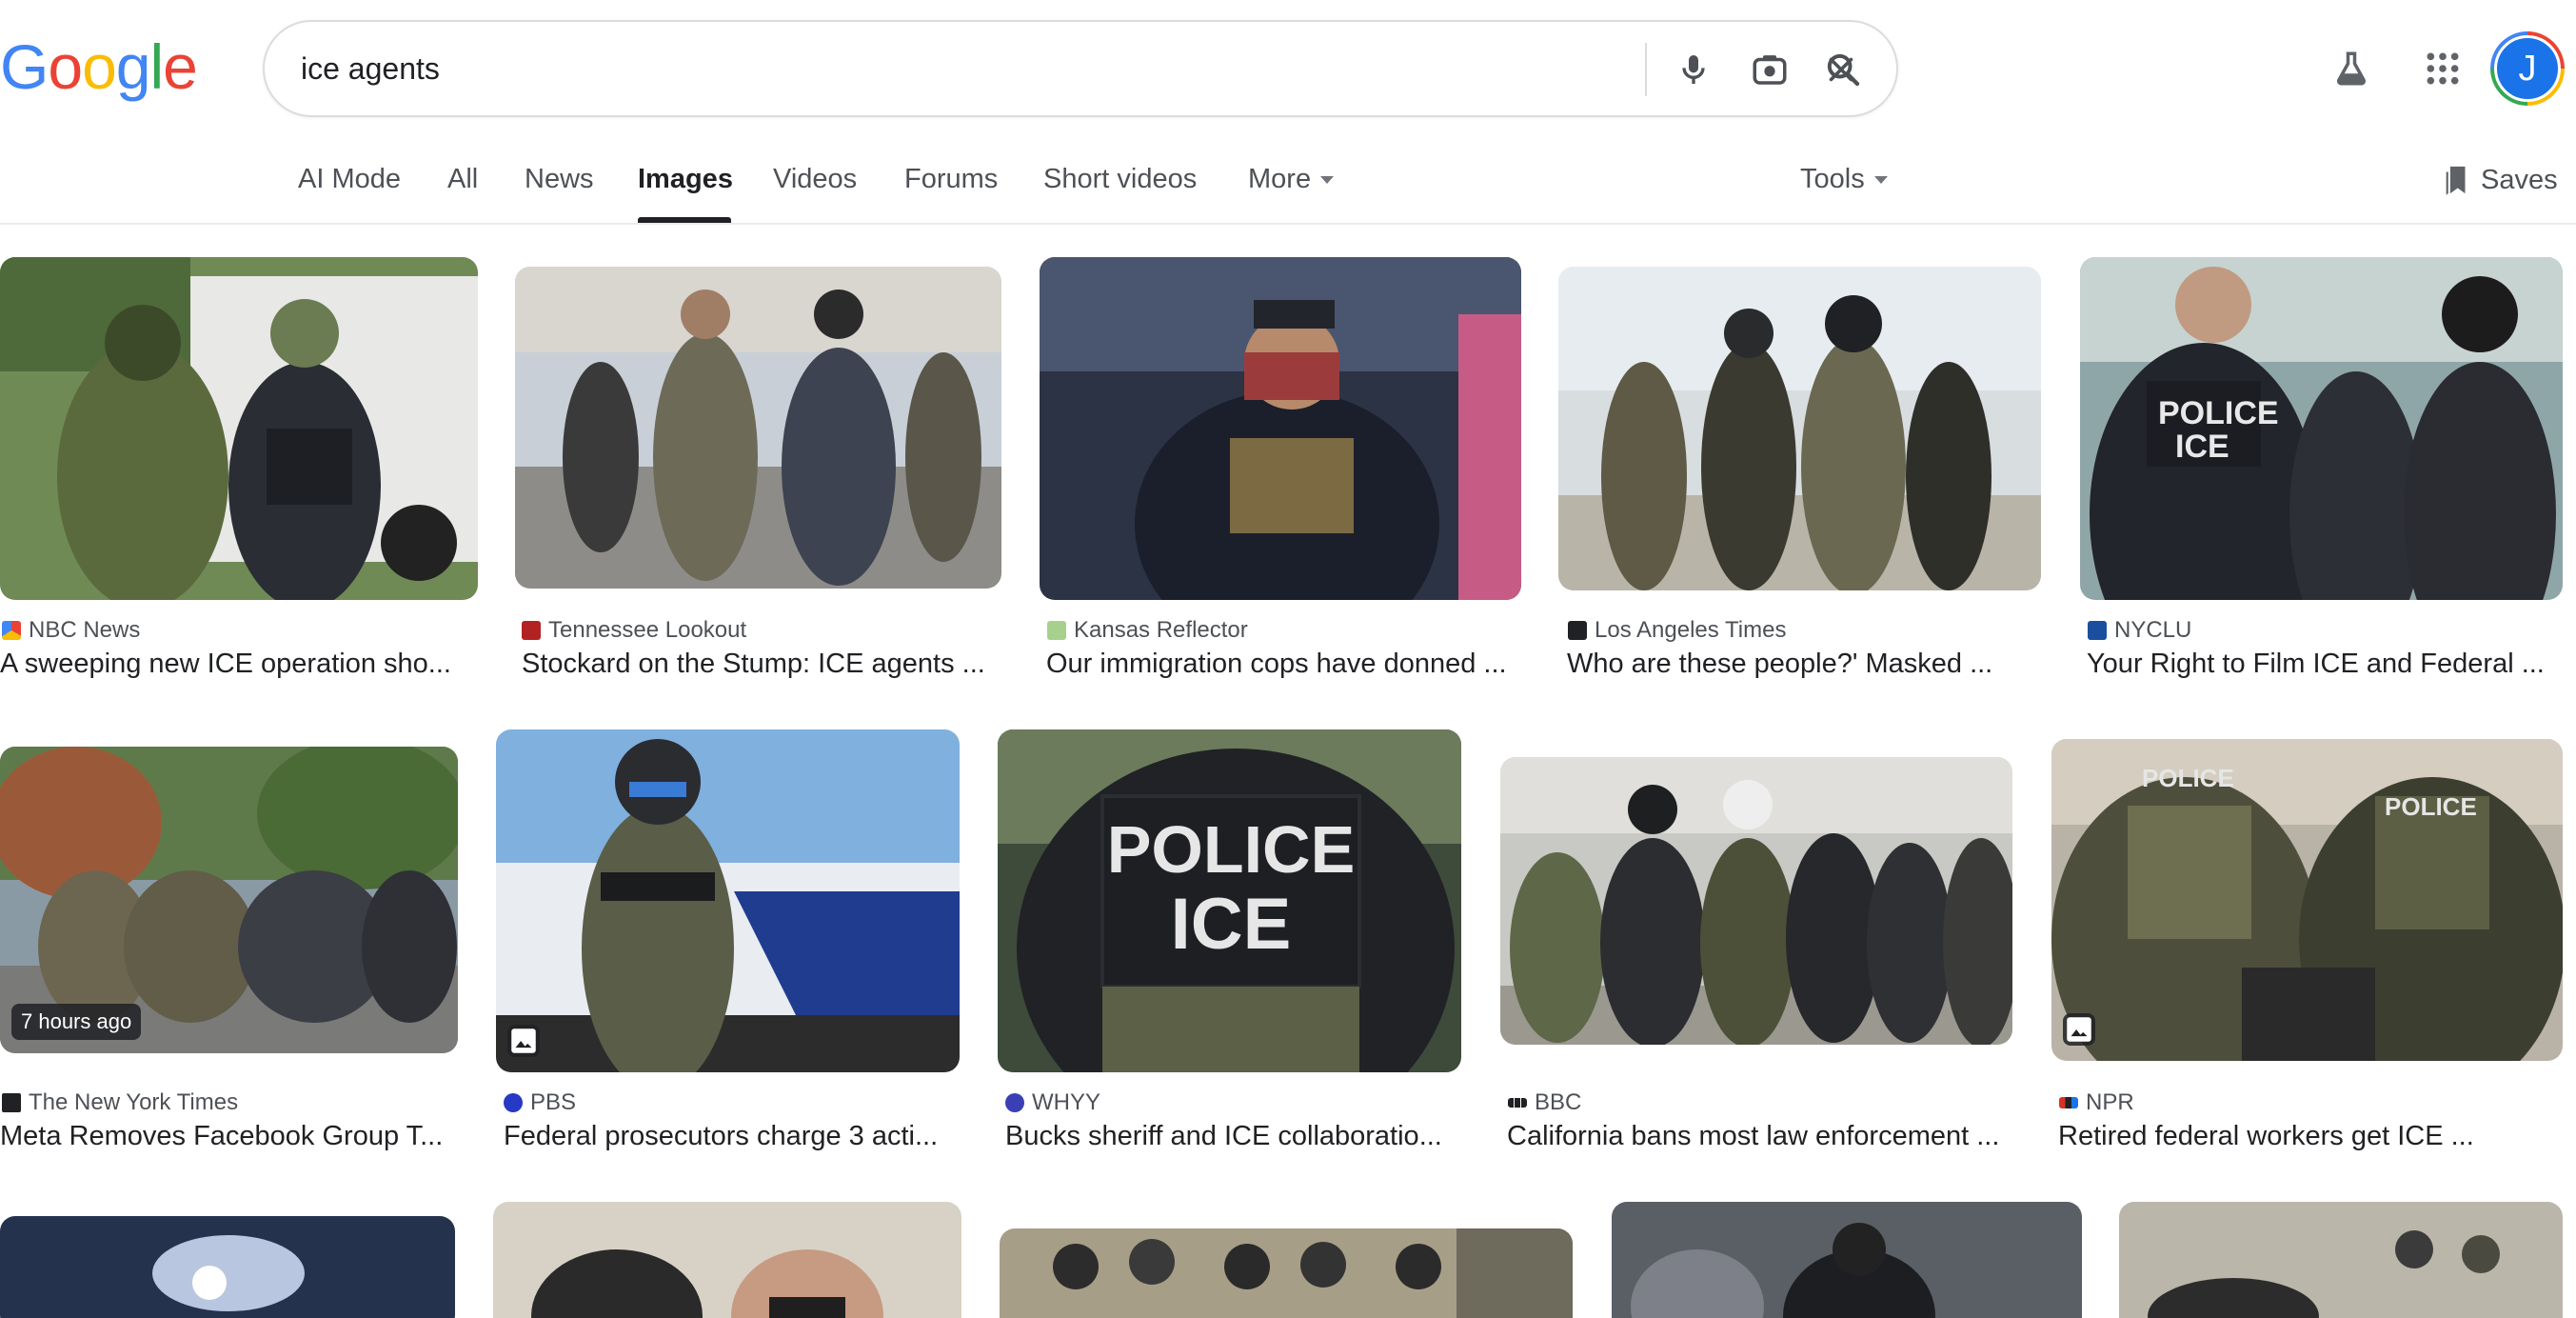 The image size is (2576, 1318). I want to click on avatar-initial: J, so click(2527, 68).